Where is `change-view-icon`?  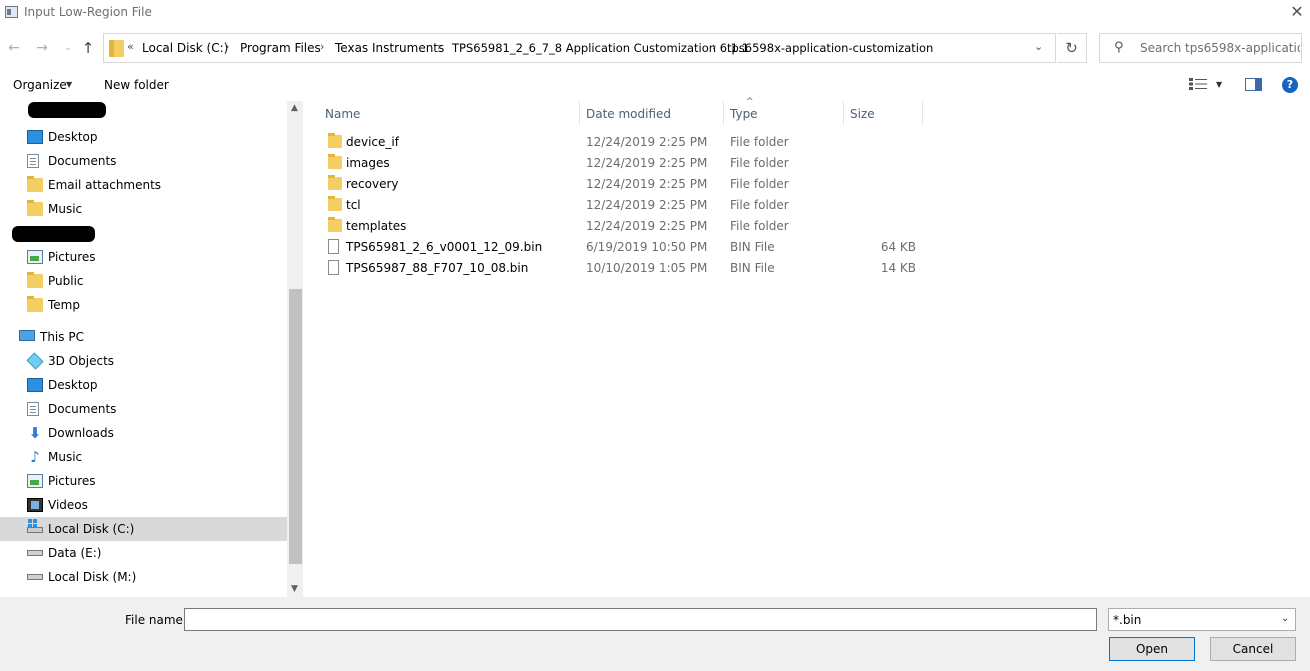 change-view-icon is located at coordinates (1198, 84).